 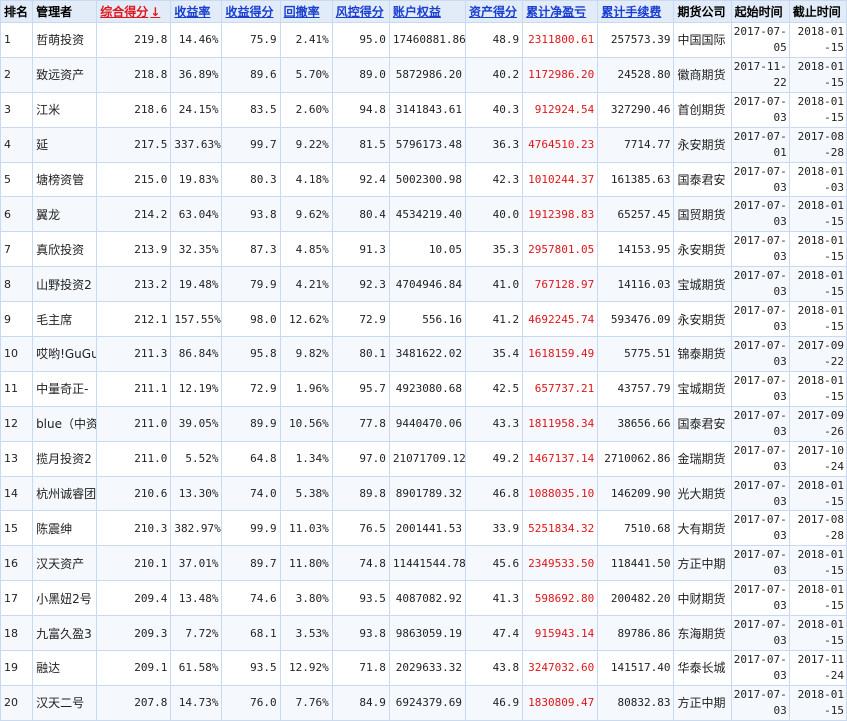 I want to click on account-equity: 556.16, so click(x=427, y=319).